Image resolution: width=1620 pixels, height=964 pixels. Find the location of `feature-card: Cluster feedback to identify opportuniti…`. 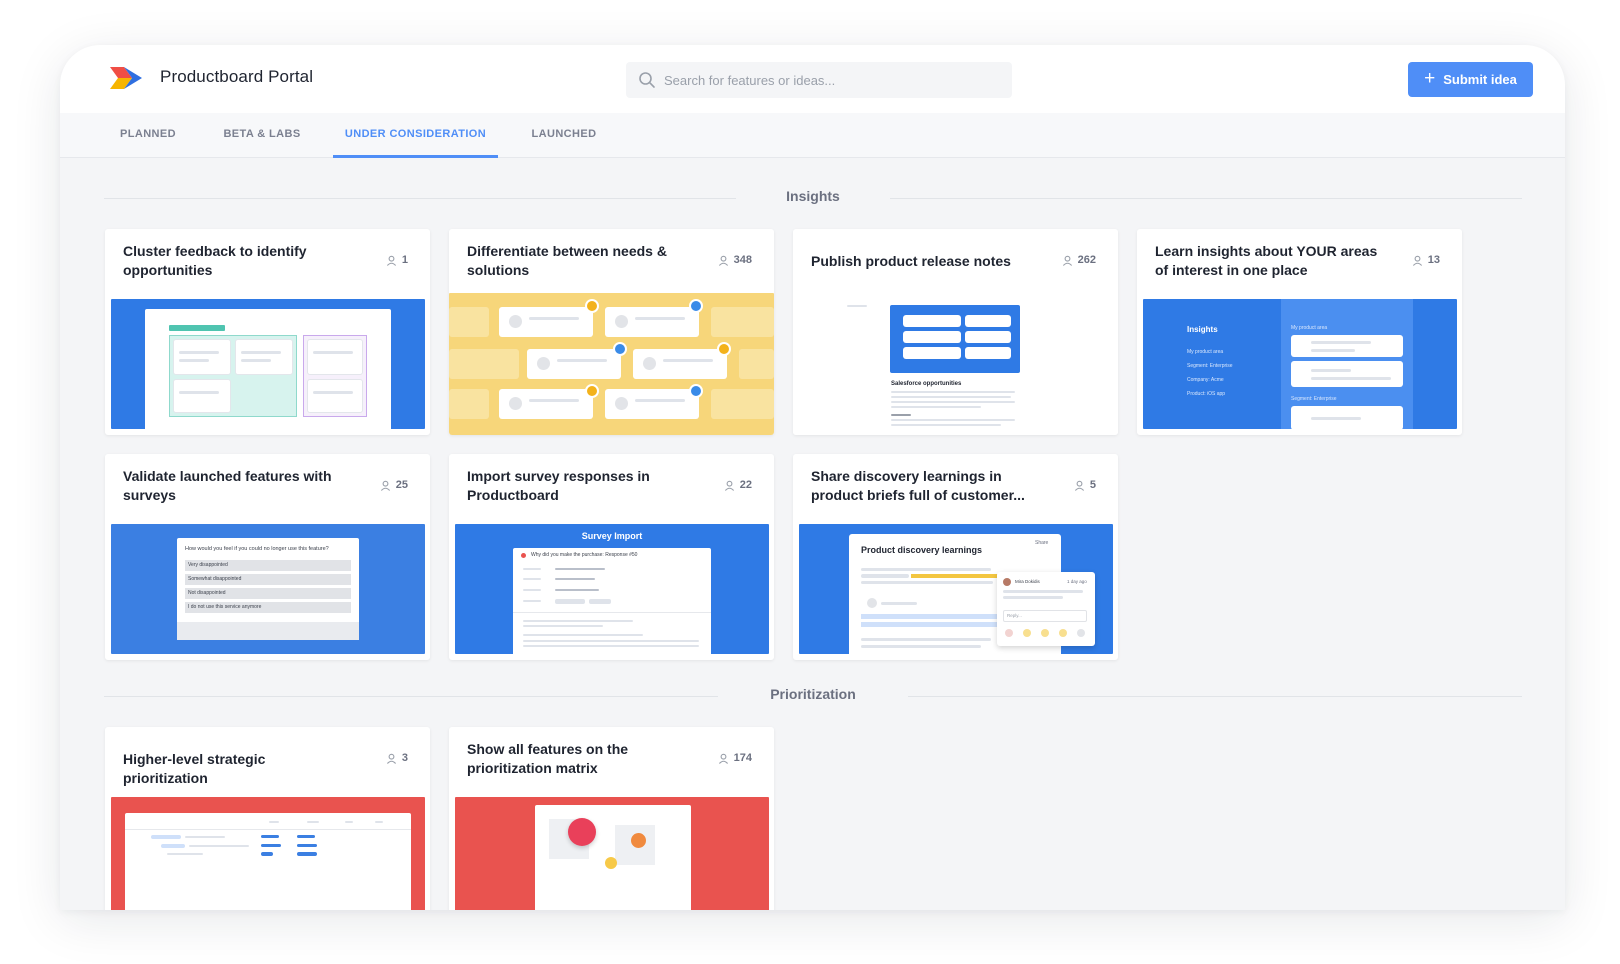

feature-card: Cluster feedback to identify opportuniti… is located at coordinates (267, 332).